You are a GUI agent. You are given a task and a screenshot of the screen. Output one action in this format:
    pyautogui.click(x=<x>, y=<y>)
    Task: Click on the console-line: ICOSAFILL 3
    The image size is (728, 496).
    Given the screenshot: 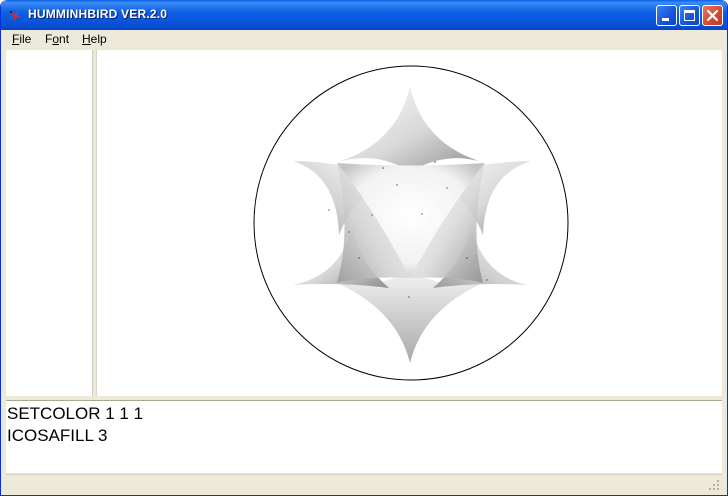 What is the action you would take?
    pyautogui.click(x=57, y=435)
    